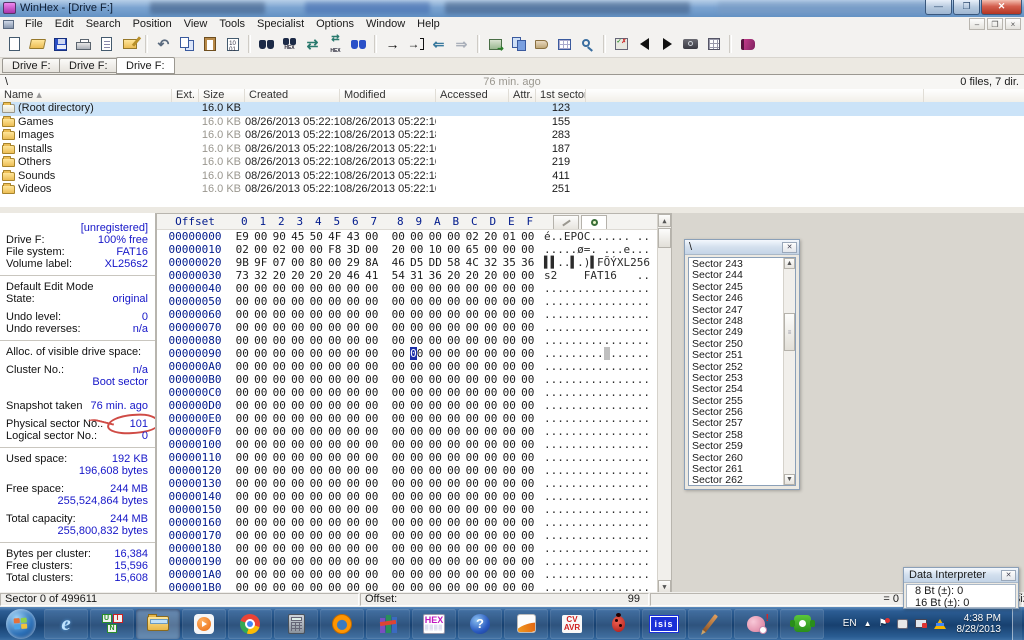 This screenshot has height=640, width=1024. I want to click on show-desktop-button, so click(1017, 623).